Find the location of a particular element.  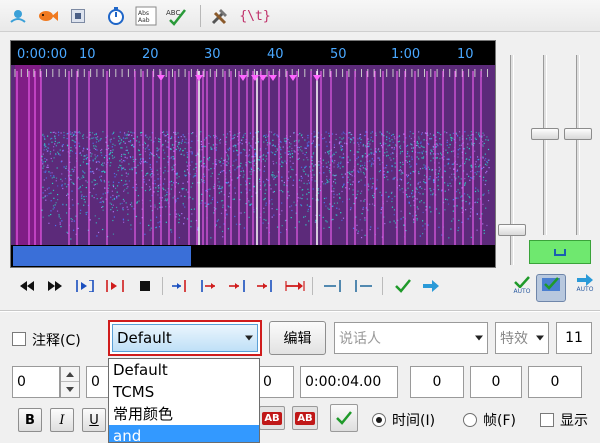

underline-button: U is located at coordinates (94, 420).